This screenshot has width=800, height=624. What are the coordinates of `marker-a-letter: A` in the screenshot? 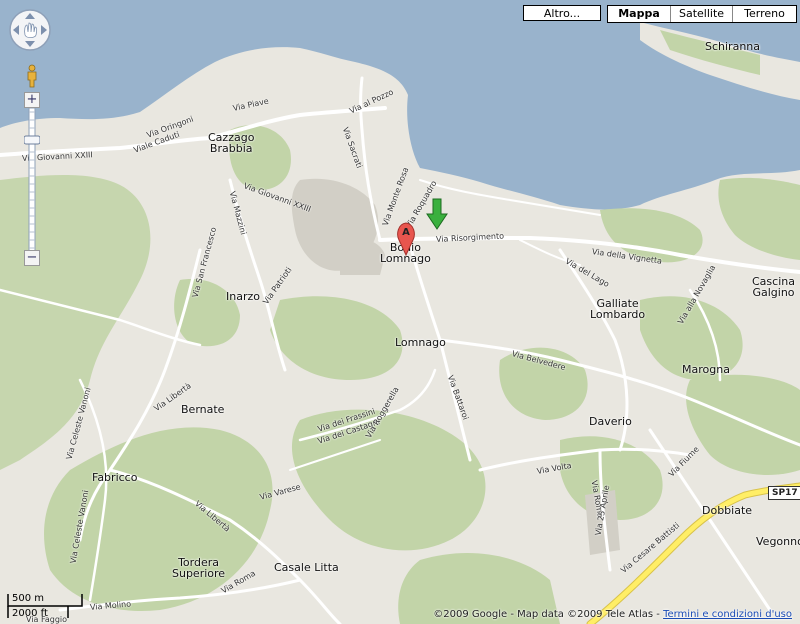 It's located at (406, 232).